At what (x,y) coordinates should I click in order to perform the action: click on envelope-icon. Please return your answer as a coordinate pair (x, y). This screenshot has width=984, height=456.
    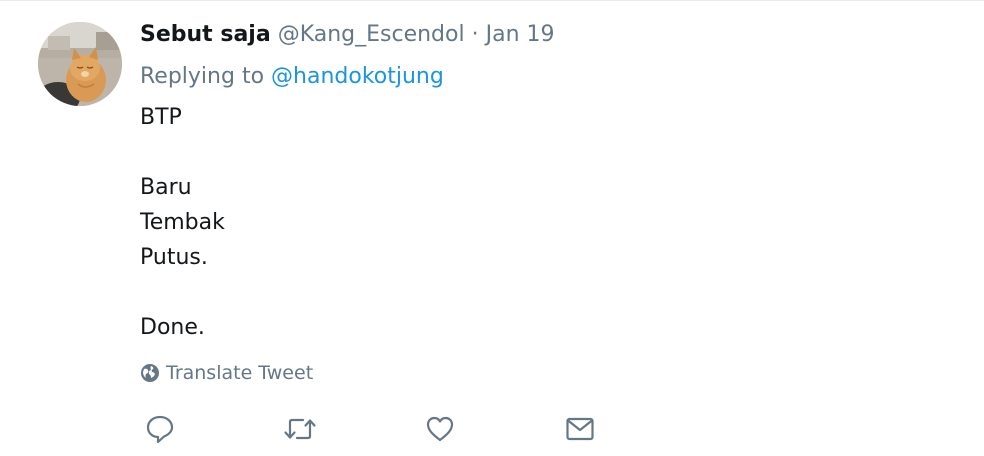
    Looking at the image, I should click on (580, 429).